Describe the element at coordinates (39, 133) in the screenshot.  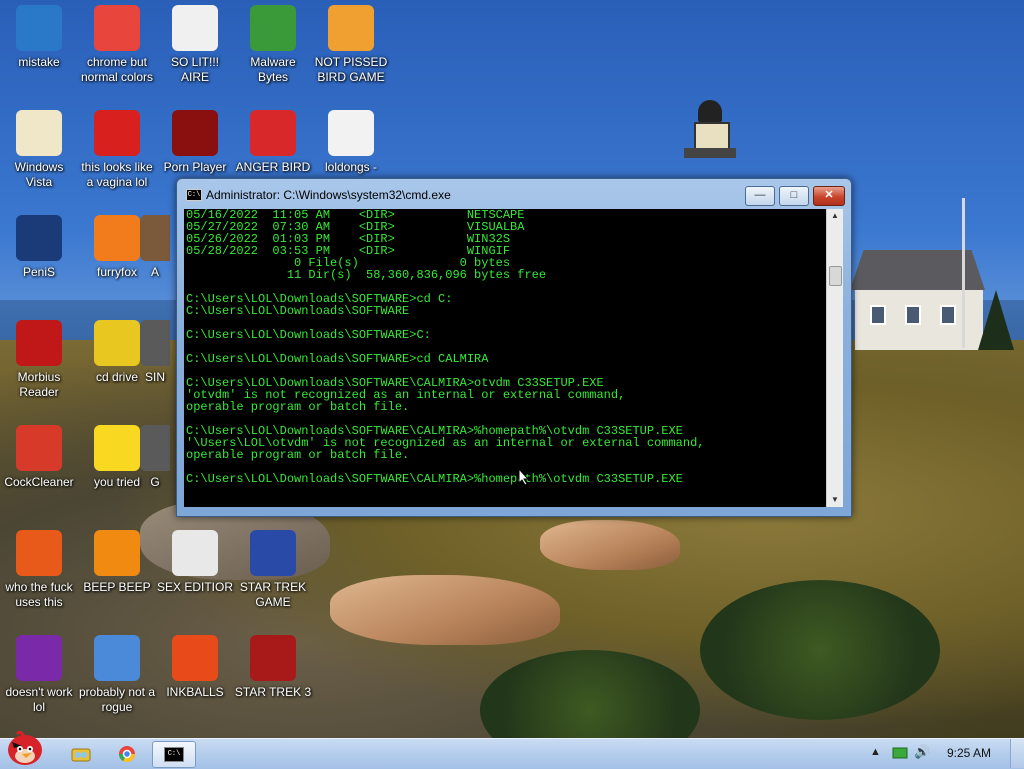
I see `egg-icon` at that location.